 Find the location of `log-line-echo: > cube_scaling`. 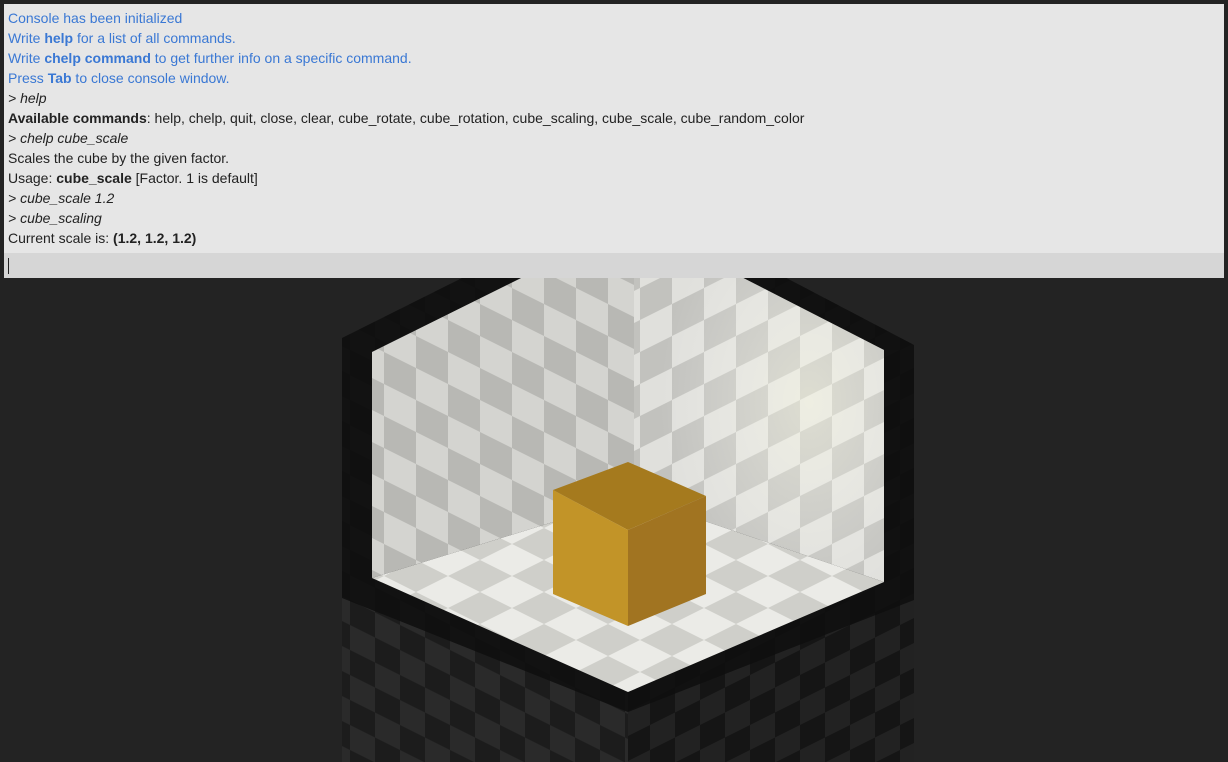

log-line-echo: > cube_scaling is located at coordinates (616, 218).